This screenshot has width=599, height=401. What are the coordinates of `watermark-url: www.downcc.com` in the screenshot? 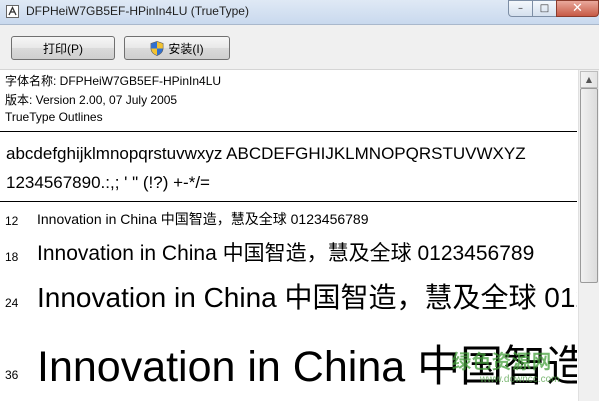 It's located at (520, 379).